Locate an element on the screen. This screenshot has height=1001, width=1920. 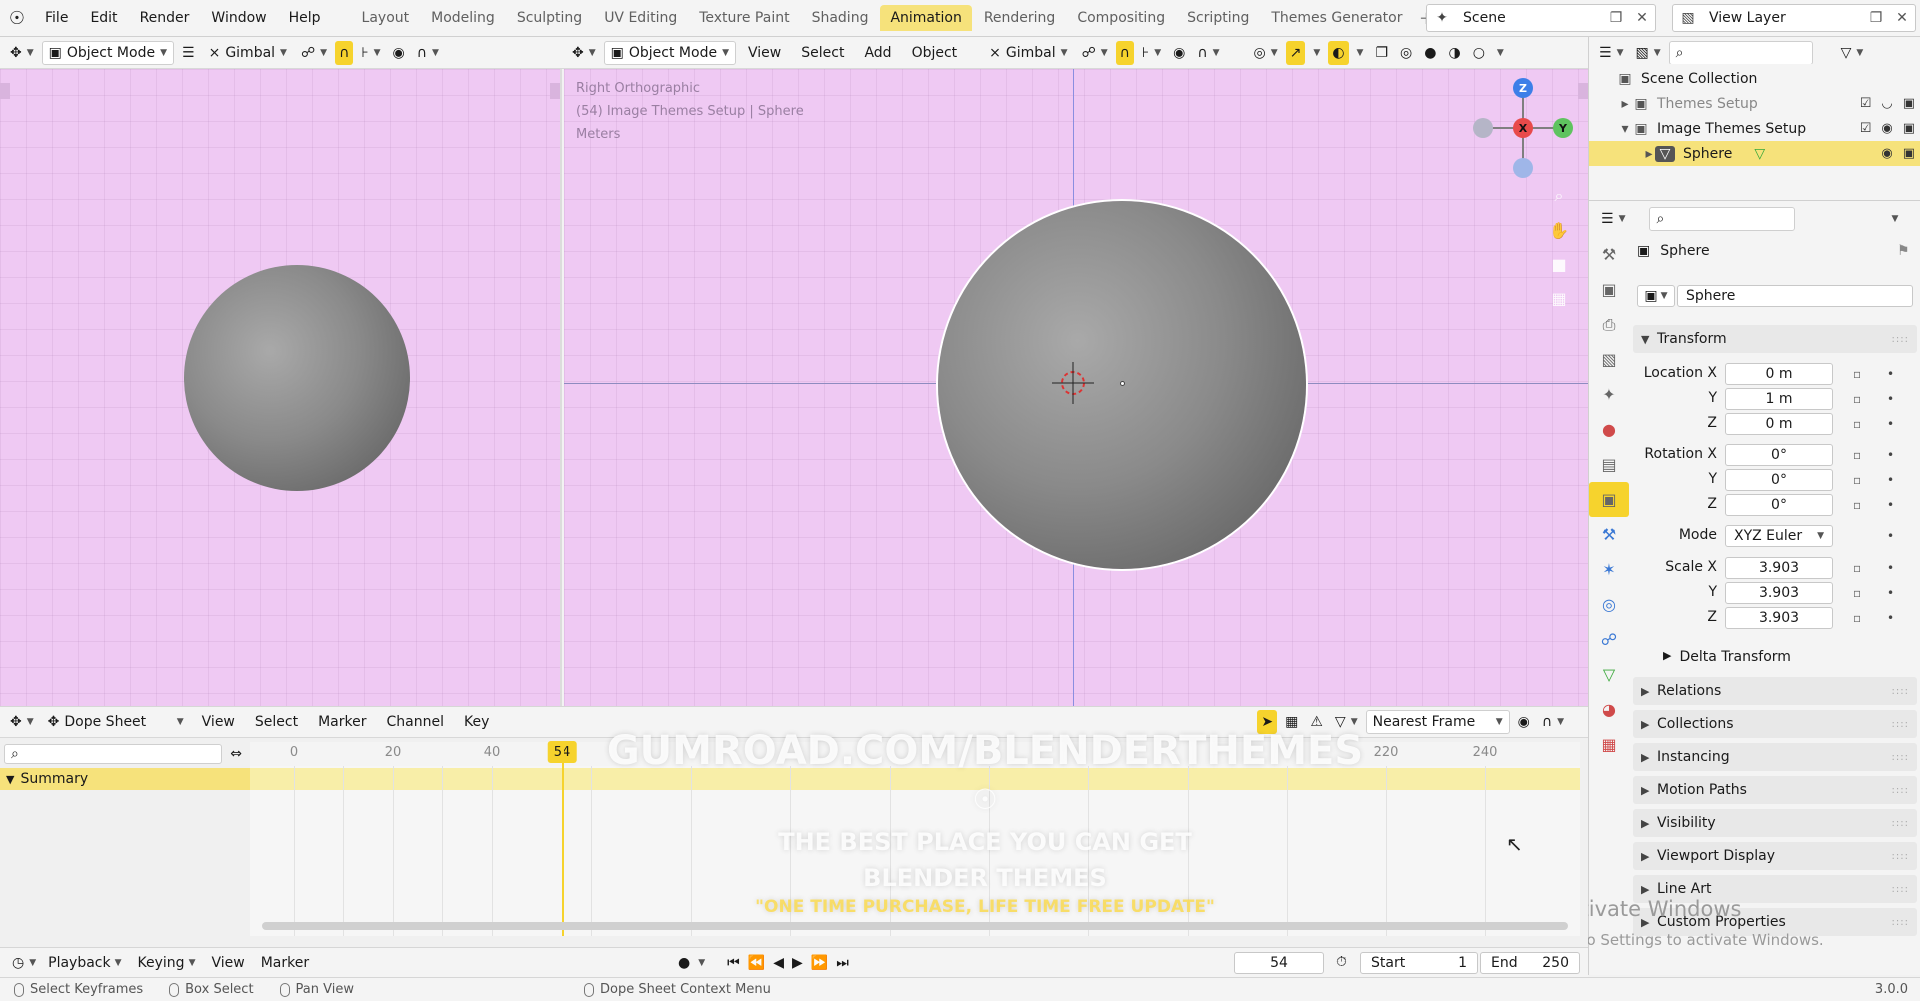
outliner-themes-setup: ▸ ▣ Themes Setup ☑ ◡ ▣ is located at coordinates (1754, 103).